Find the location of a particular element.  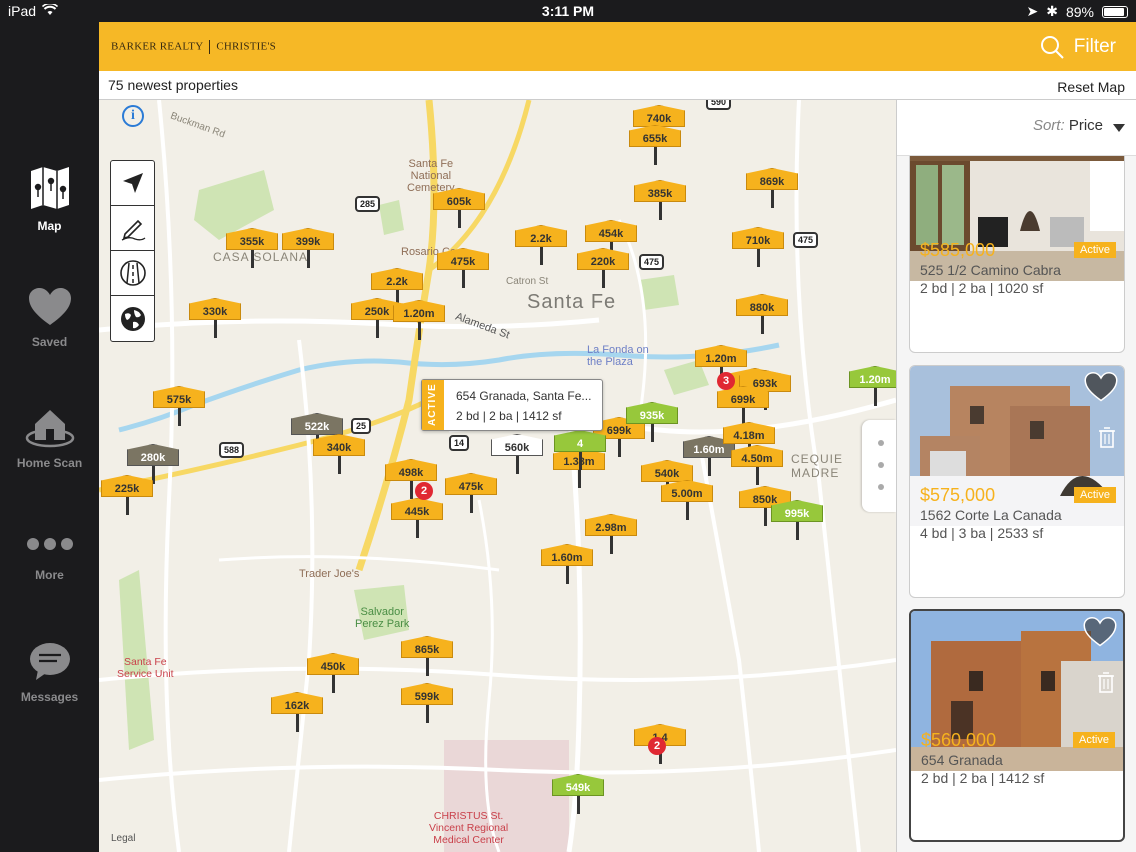

pin-price-label: 4.18m is located at coordinates (749, 433).